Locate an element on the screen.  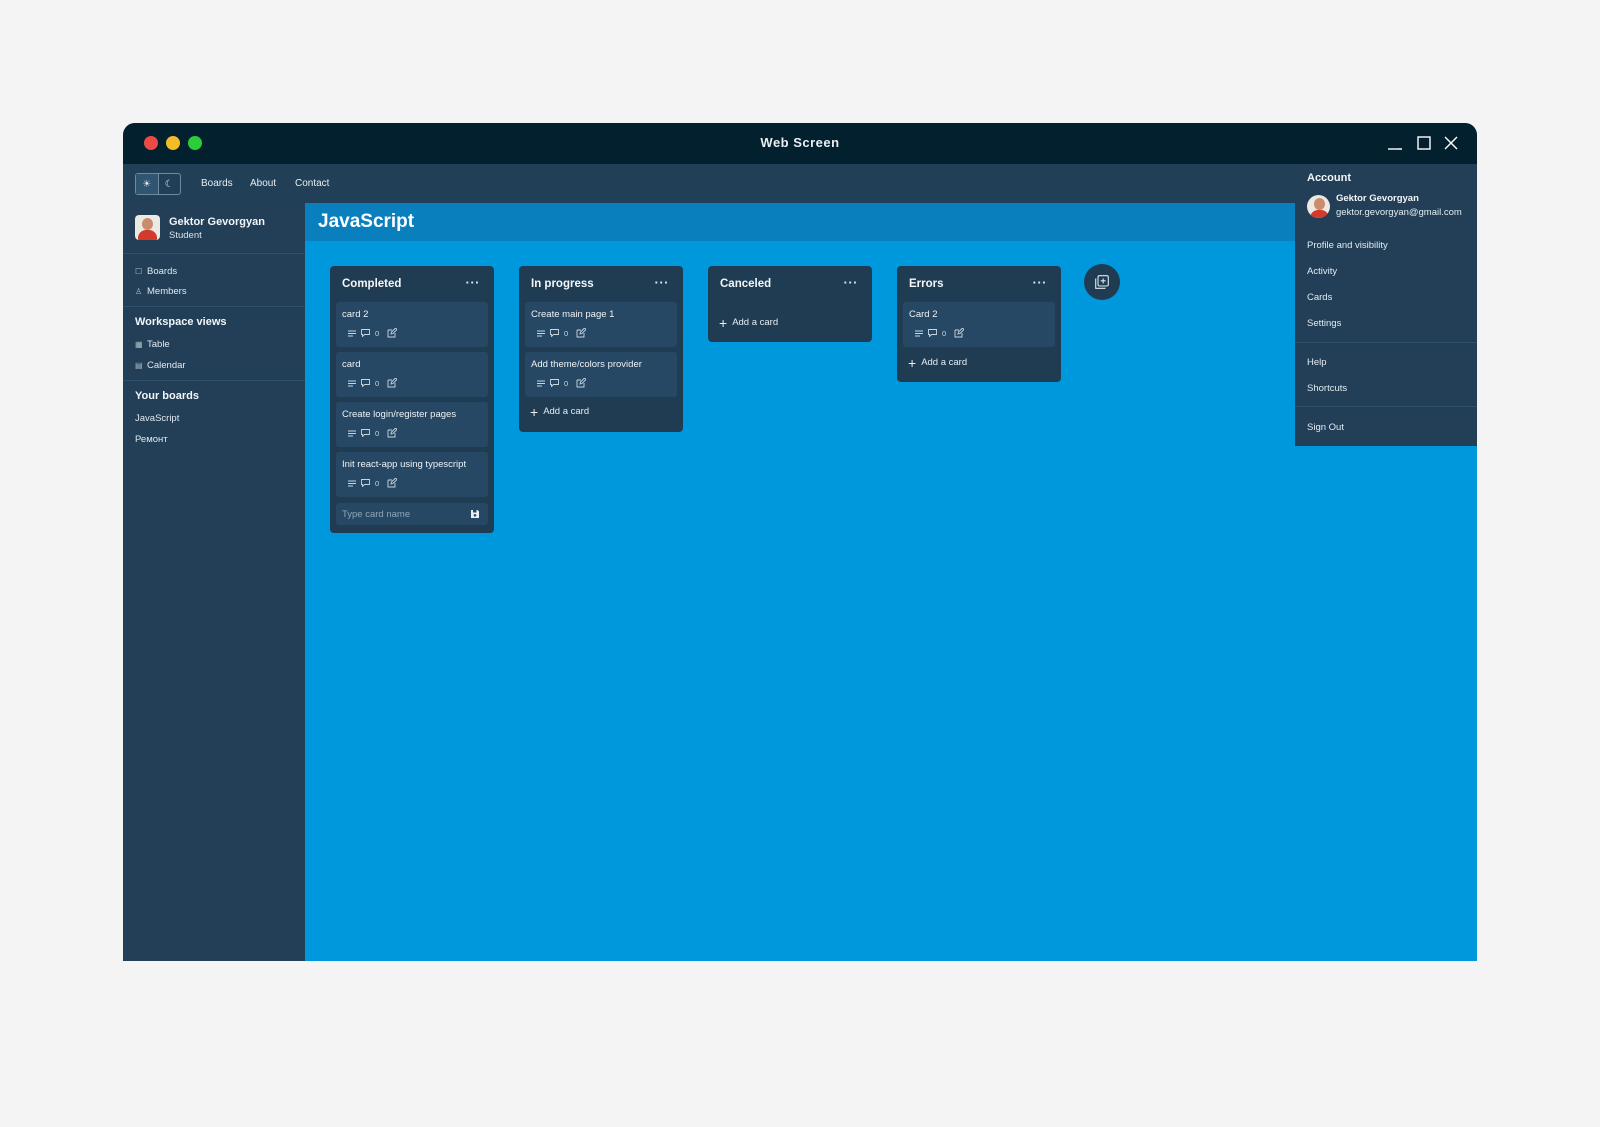
sidebar-board-javascript: JavaScript is located at coordinates (157, 418).